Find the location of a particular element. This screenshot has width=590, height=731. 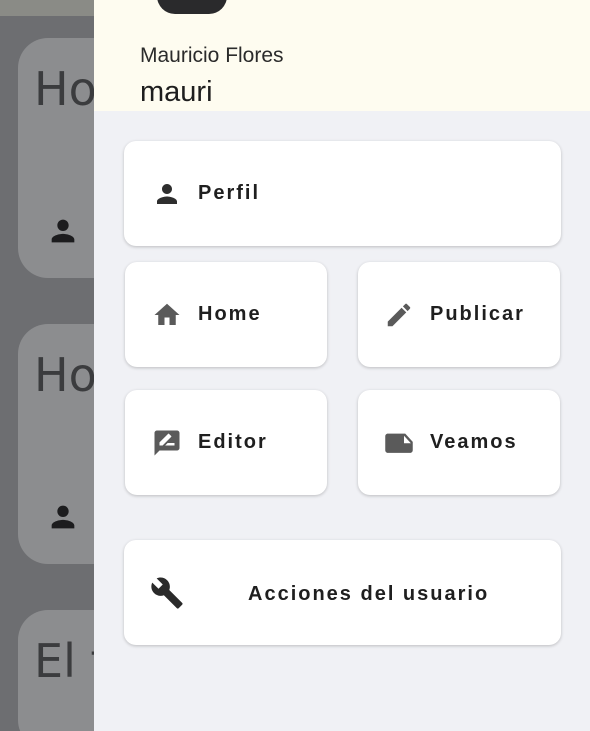

acciones-del-usuario-button: Acciones del usuario is located at coordinates (342, 592).